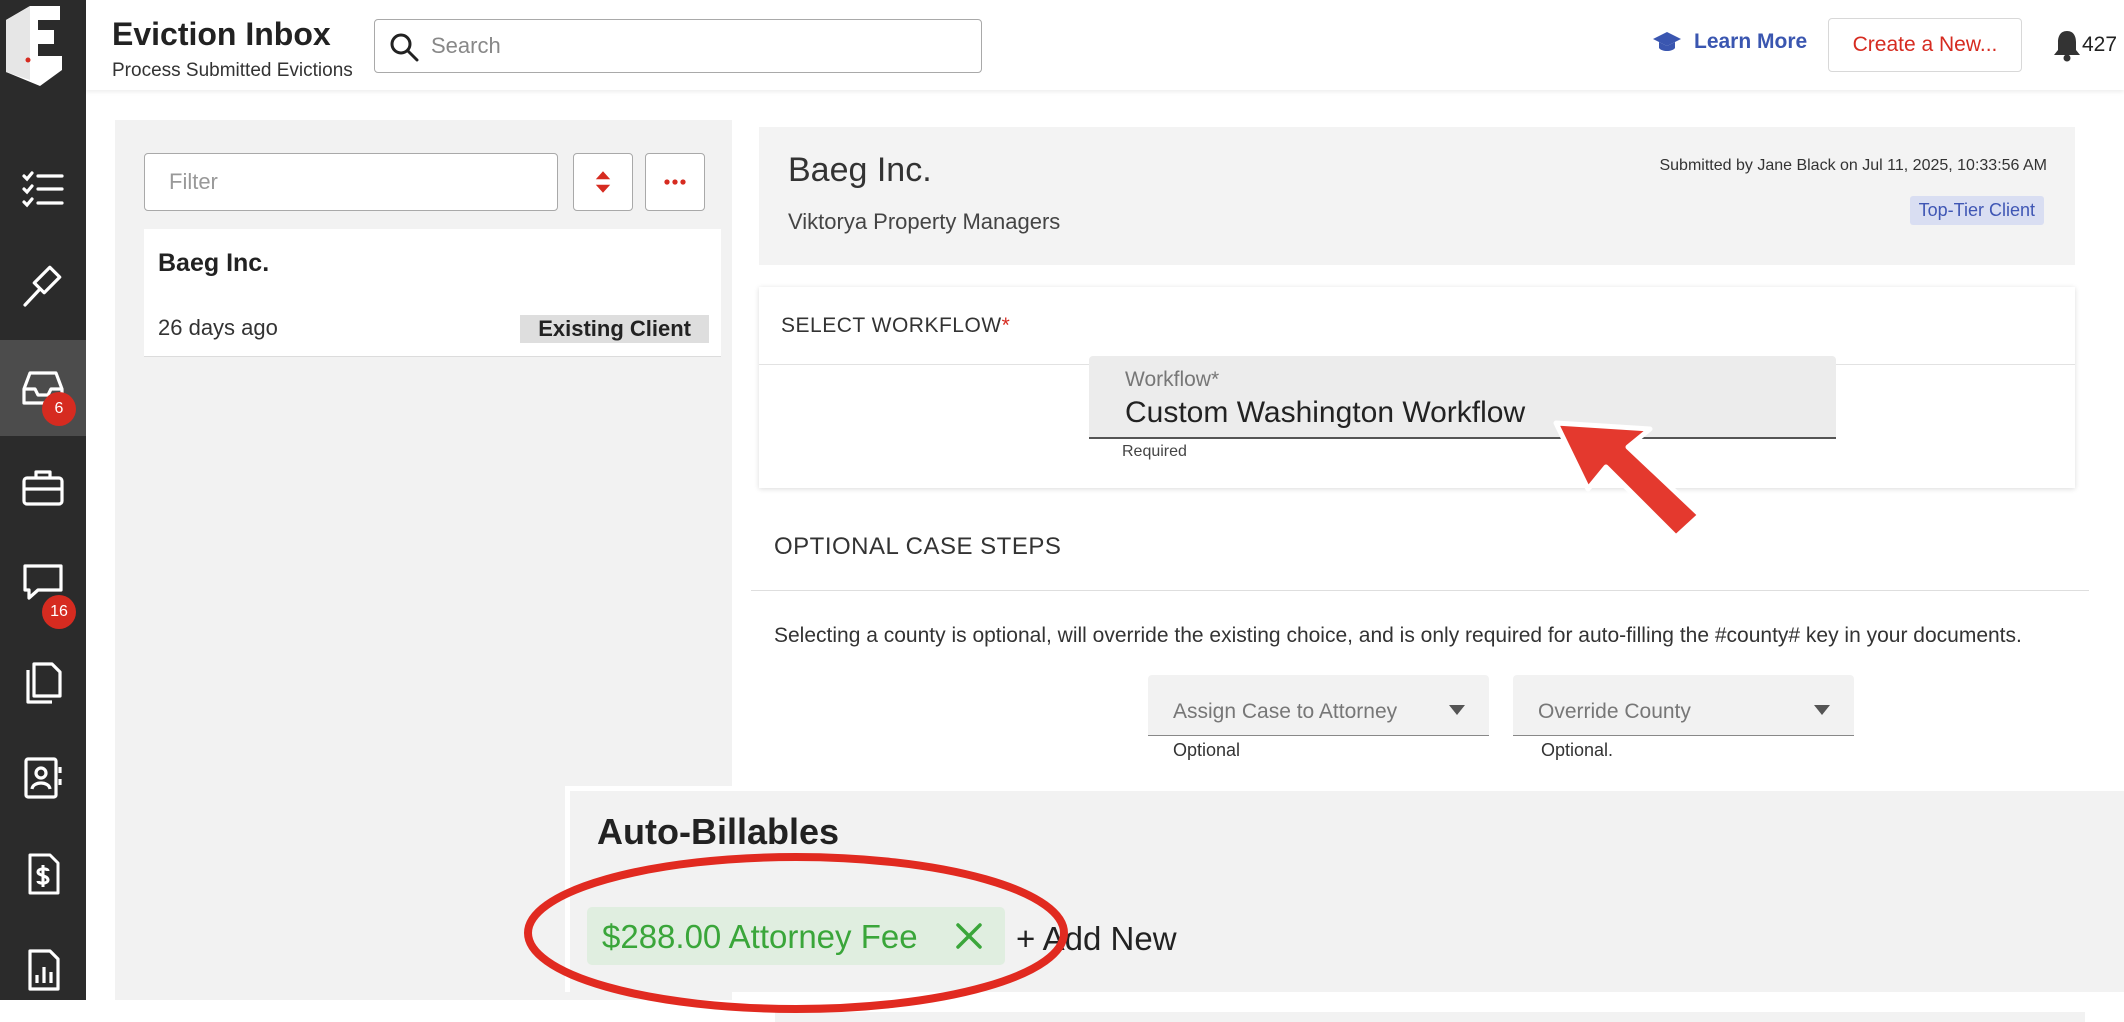 The image size is (2124, 1022). Describe the element at coordinates (59, 409) in the screenshot. I see `inbox-count-badge: 6` at that location.